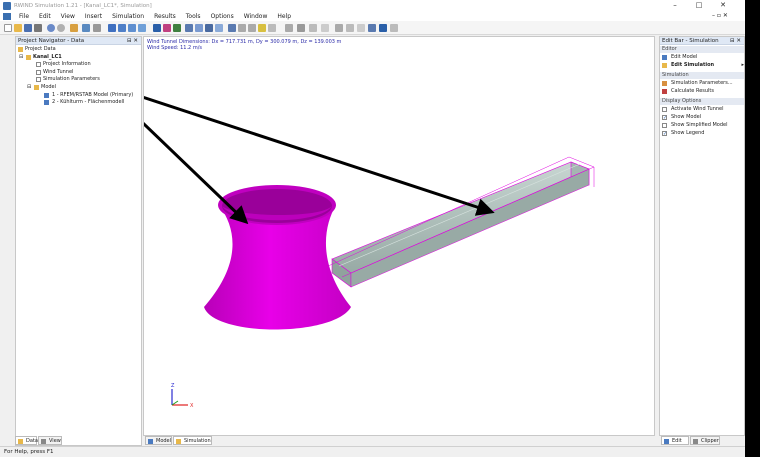 The height and width of the screenshot is (457, 760). I want to click on tab-clipper: Clipper, so click(705, 440).